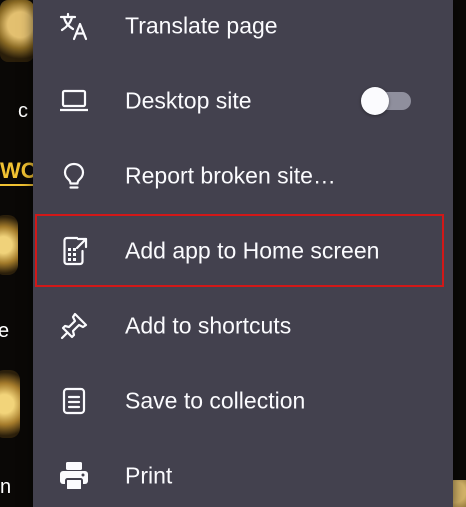 The width and height of the screenshot is (466, 507). Describe the element at coordinates (74, 26) in the screenshot. I see `translate-icon` at that location.